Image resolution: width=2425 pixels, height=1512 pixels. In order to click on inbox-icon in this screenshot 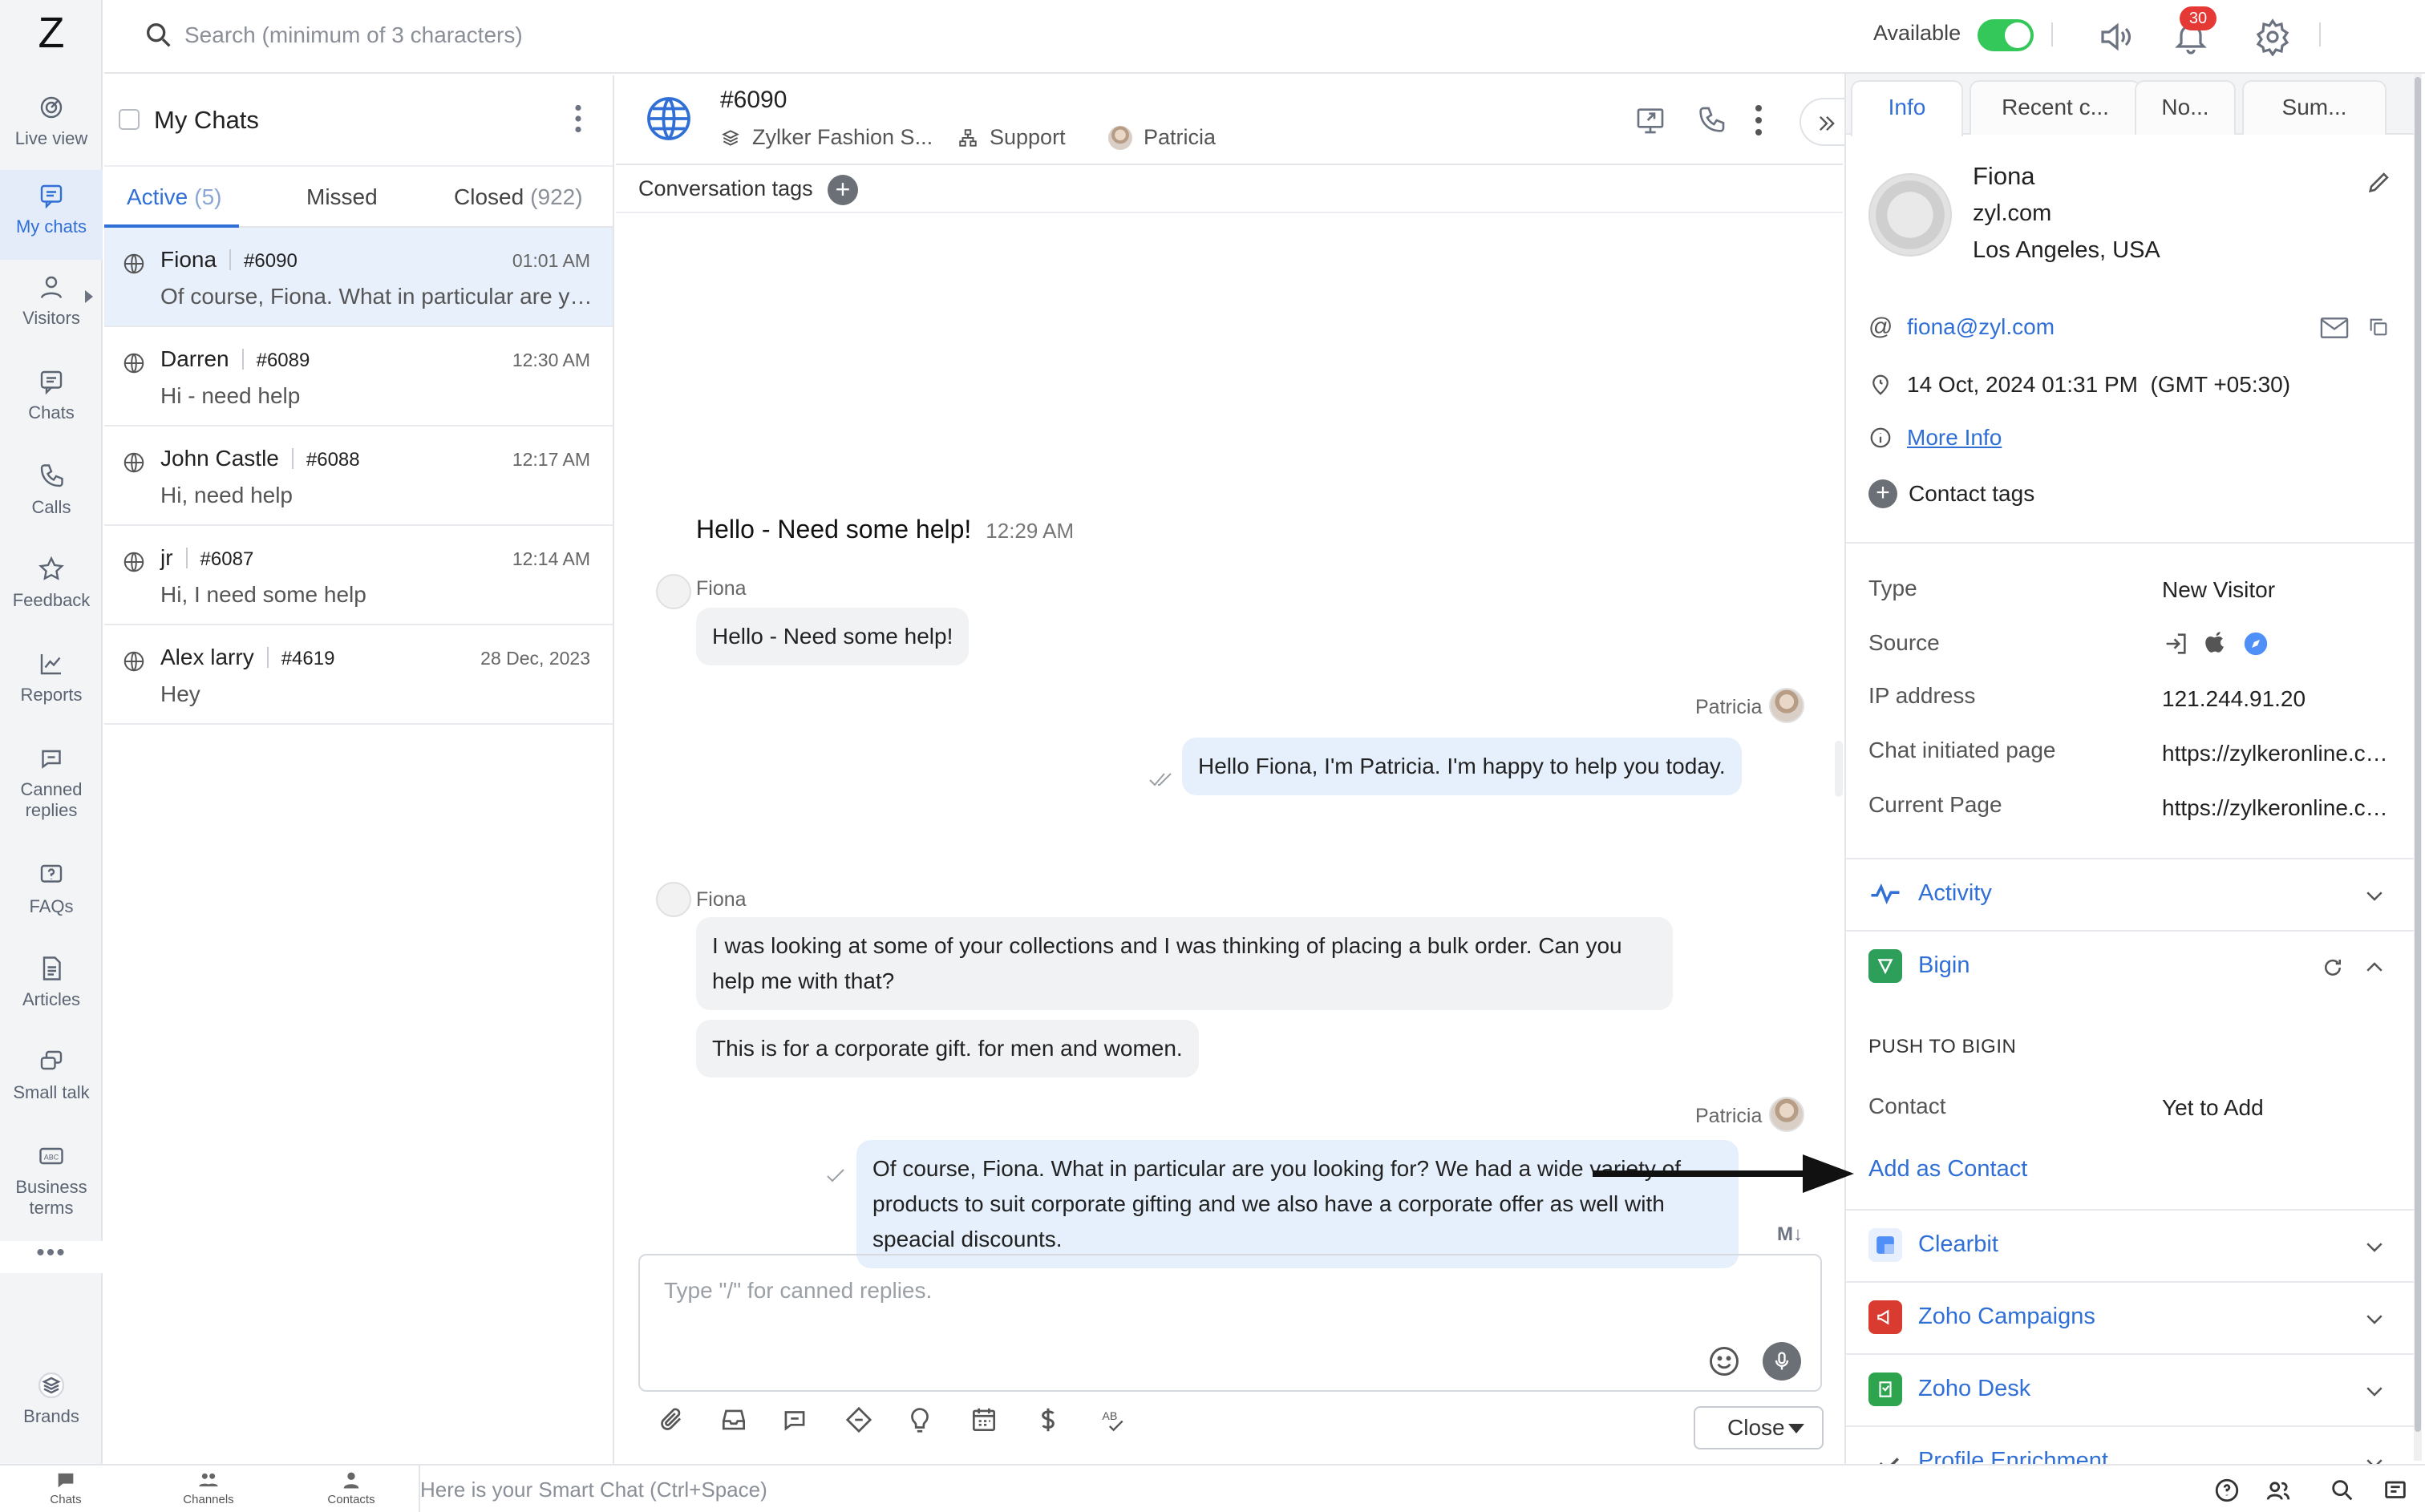, I will do `click(734, 1420)`.